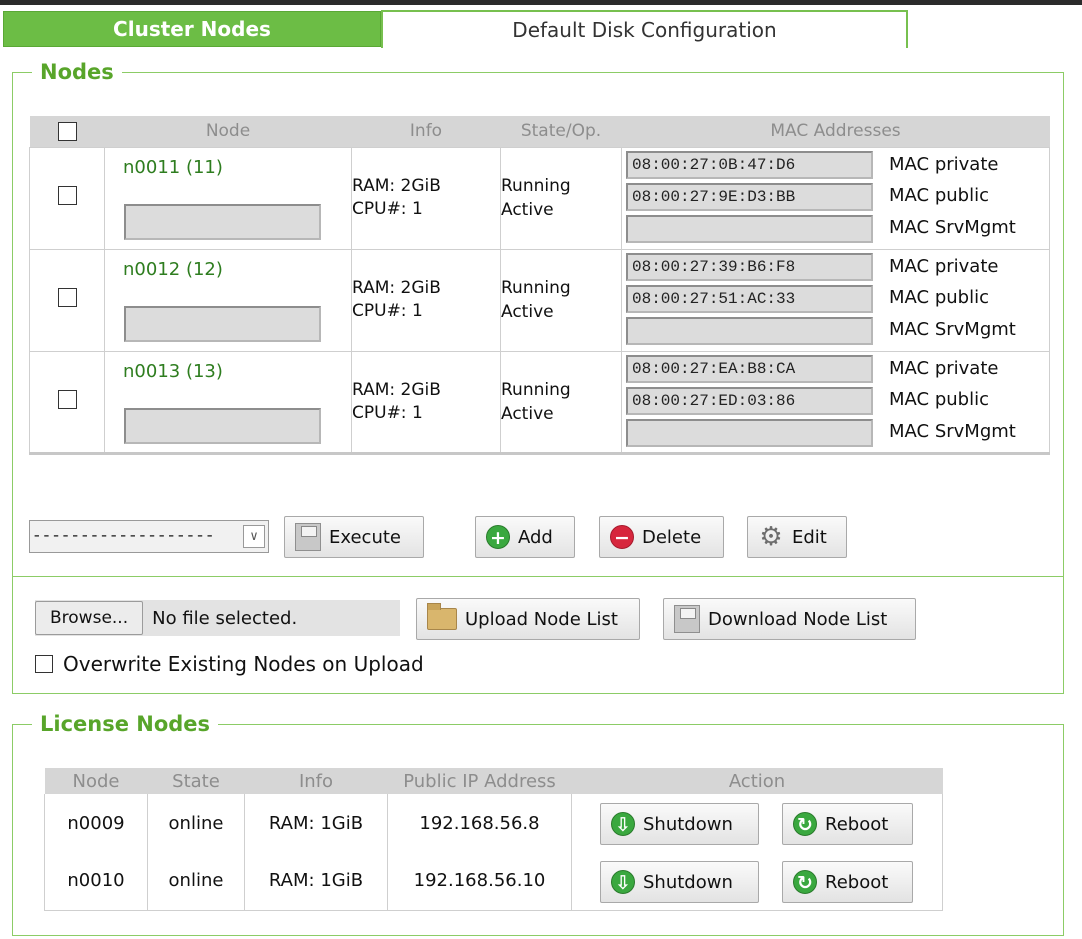 This screenshot has height=939, width=1082. Describe the element at coordinates (225, 618) in the screenshot. I see `file-status-text: No file selected.` at that location.